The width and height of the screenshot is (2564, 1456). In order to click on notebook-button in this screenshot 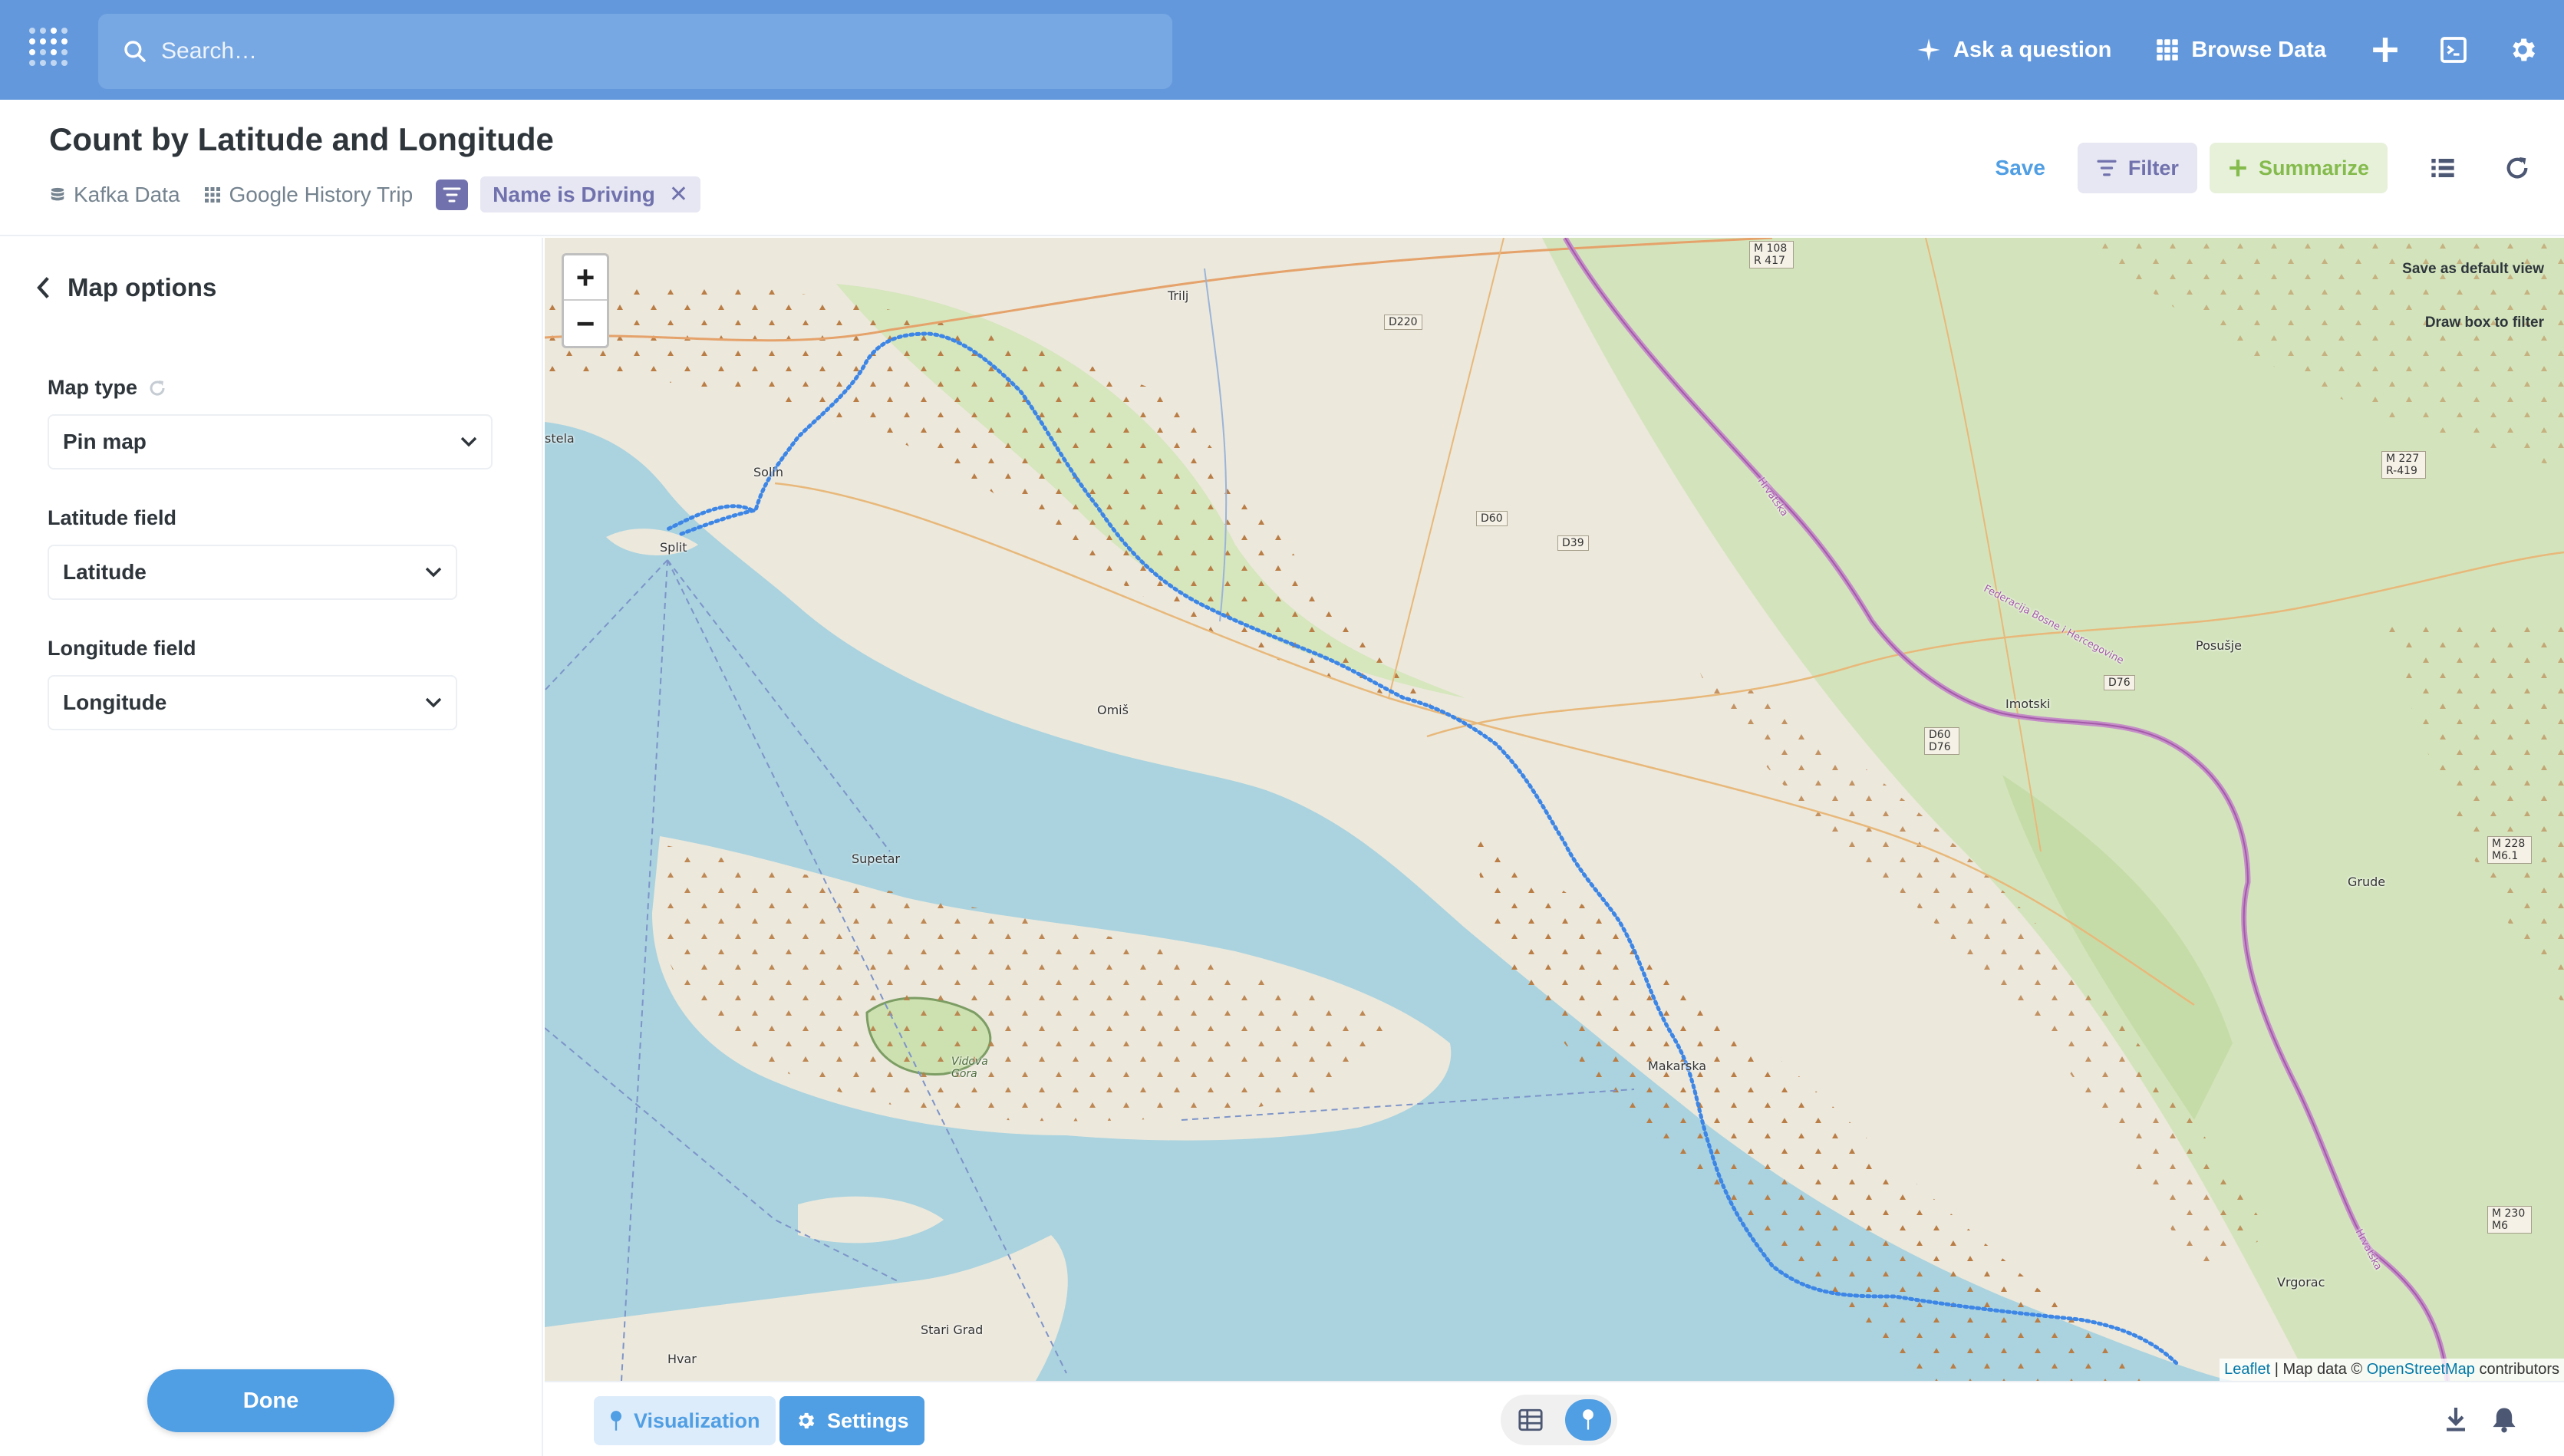, I will do `click(2443, 168)`.